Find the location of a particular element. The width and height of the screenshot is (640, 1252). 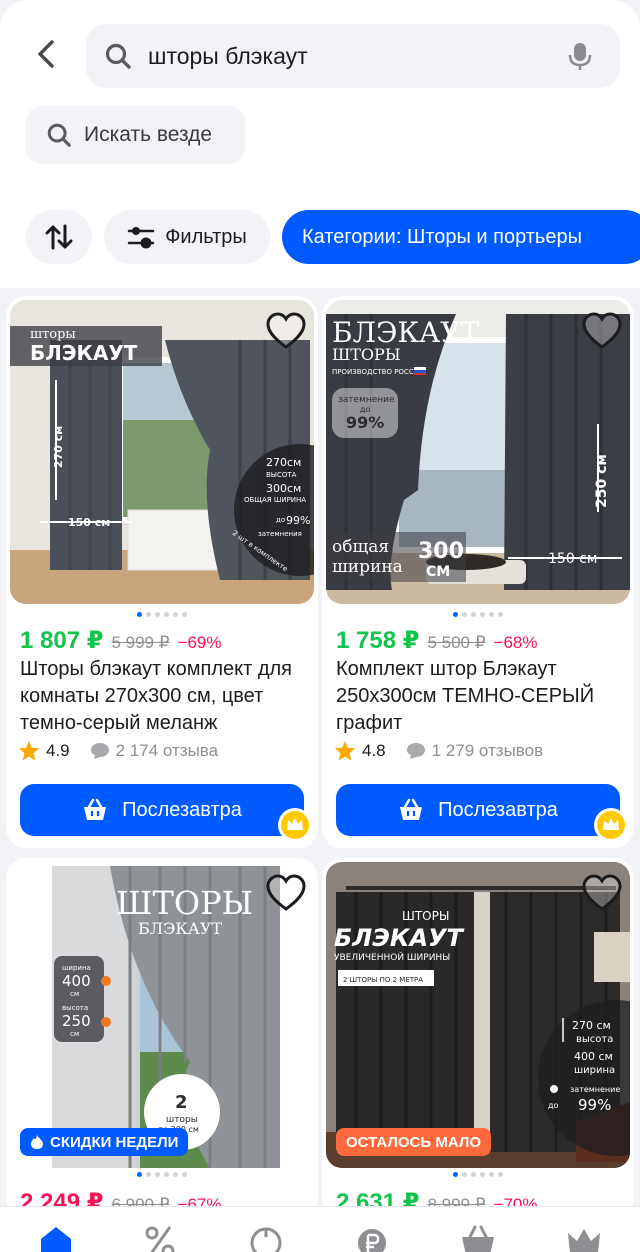

brand-tag: 2 ШТОРЫ ПО 2 МЕТРА is located at coordinates (383, 980).